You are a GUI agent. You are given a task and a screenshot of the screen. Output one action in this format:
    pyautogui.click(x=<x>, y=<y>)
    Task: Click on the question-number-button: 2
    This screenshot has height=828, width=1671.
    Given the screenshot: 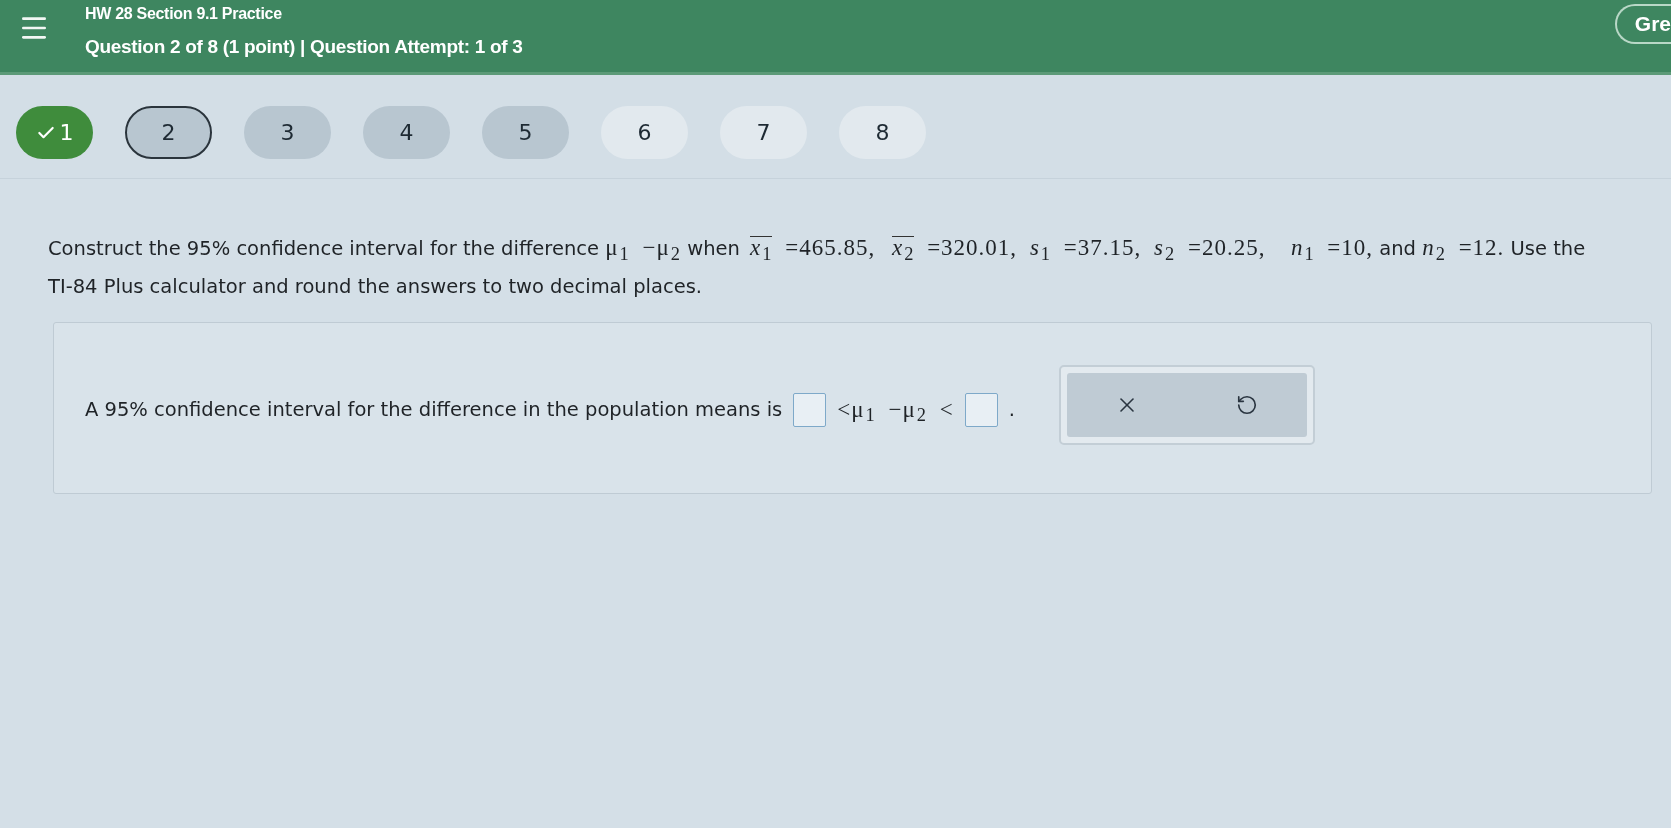 What is the action you would take?
    pyautogui.click(x=168, y=132)
    